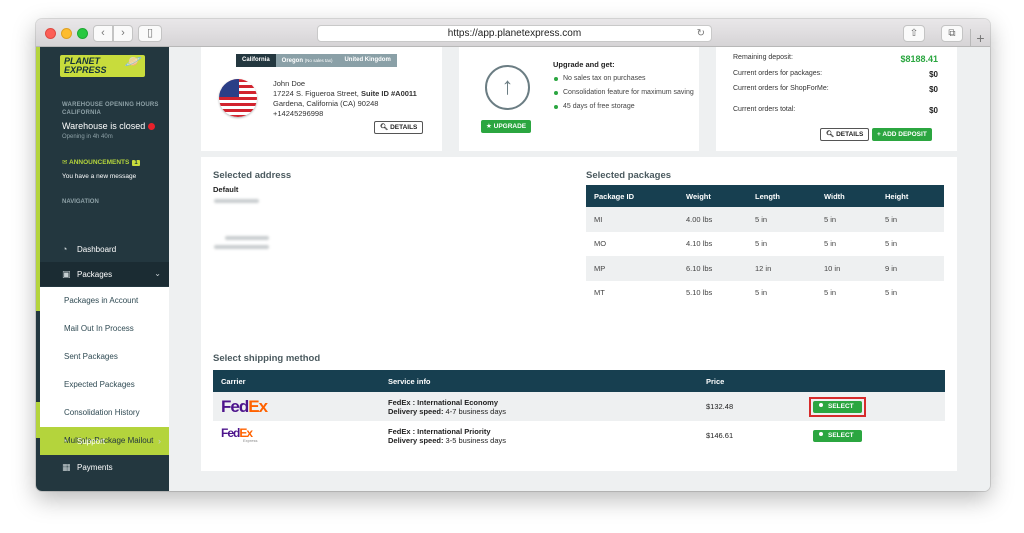 This screenshot has height=533, width=1024. What do you see at coordinates (229, 88) in the screenshot?
I see `flag-canton` at bounding box center [229, 88].